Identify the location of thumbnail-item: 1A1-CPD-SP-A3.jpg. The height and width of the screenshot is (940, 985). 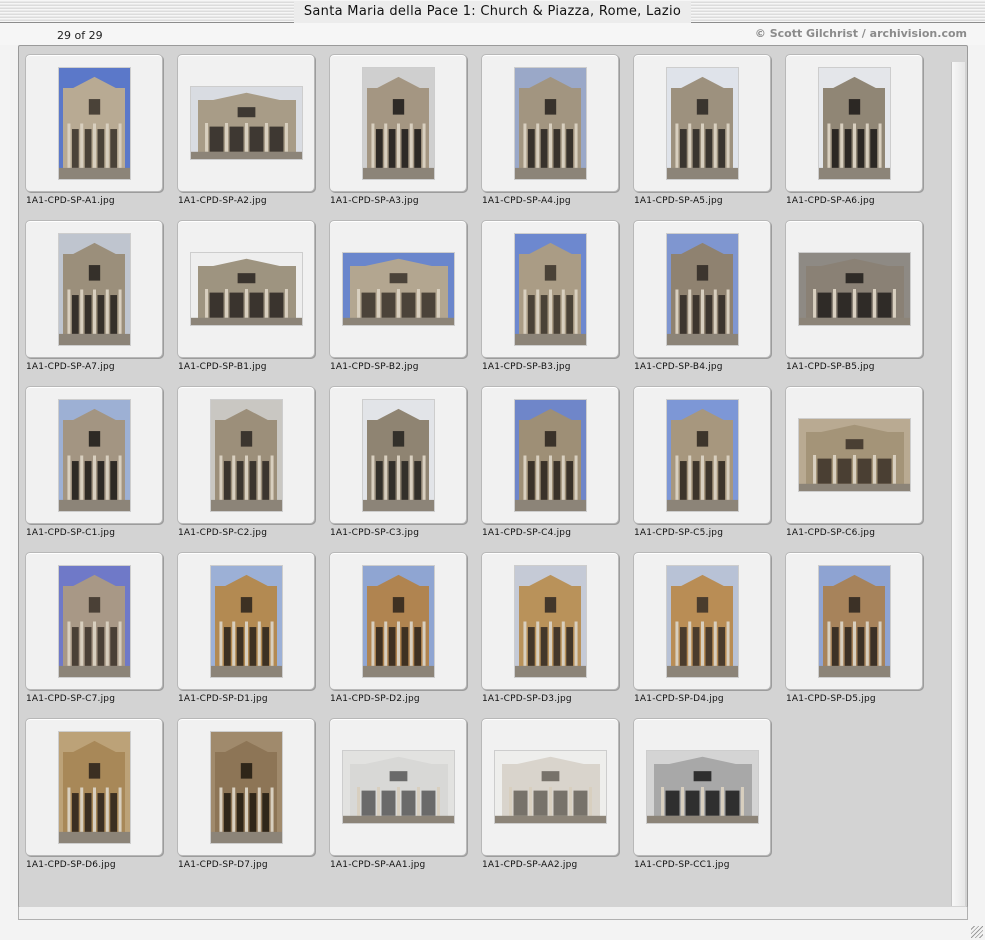
(399, 137).